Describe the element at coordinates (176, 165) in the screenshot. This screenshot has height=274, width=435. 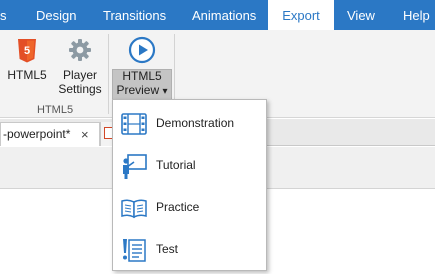
I see `menu-item-label: Tutorial` at that location.